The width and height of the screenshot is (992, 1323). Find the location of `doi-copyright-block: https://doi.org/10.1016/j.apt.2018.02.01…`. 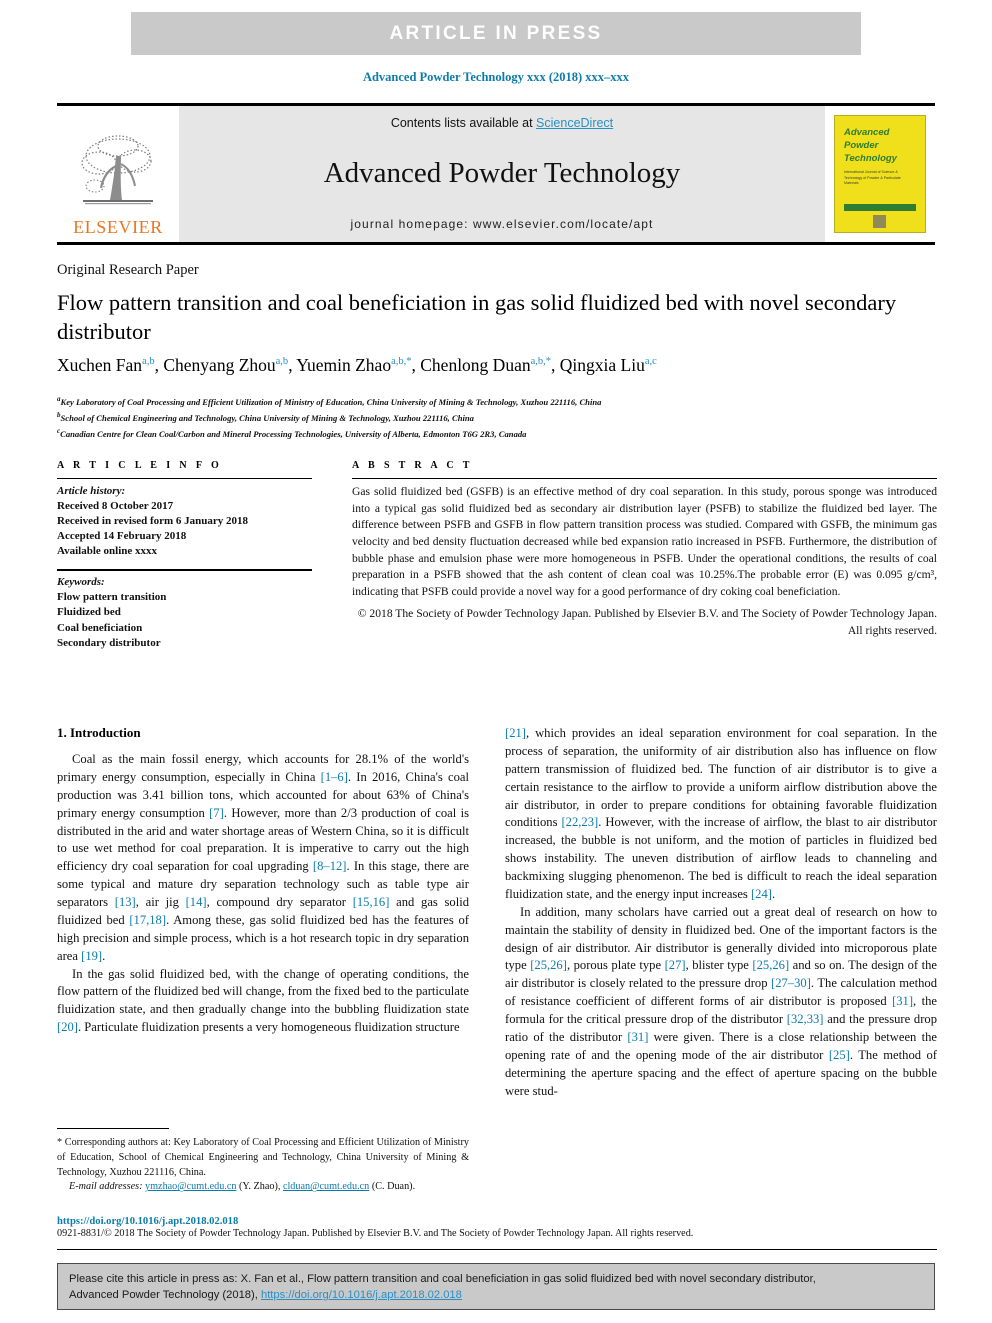

doi-copyright-block: https://doi.org/10.1016/j.apt.2018.02.01… is located at coordinates (497, 1227).